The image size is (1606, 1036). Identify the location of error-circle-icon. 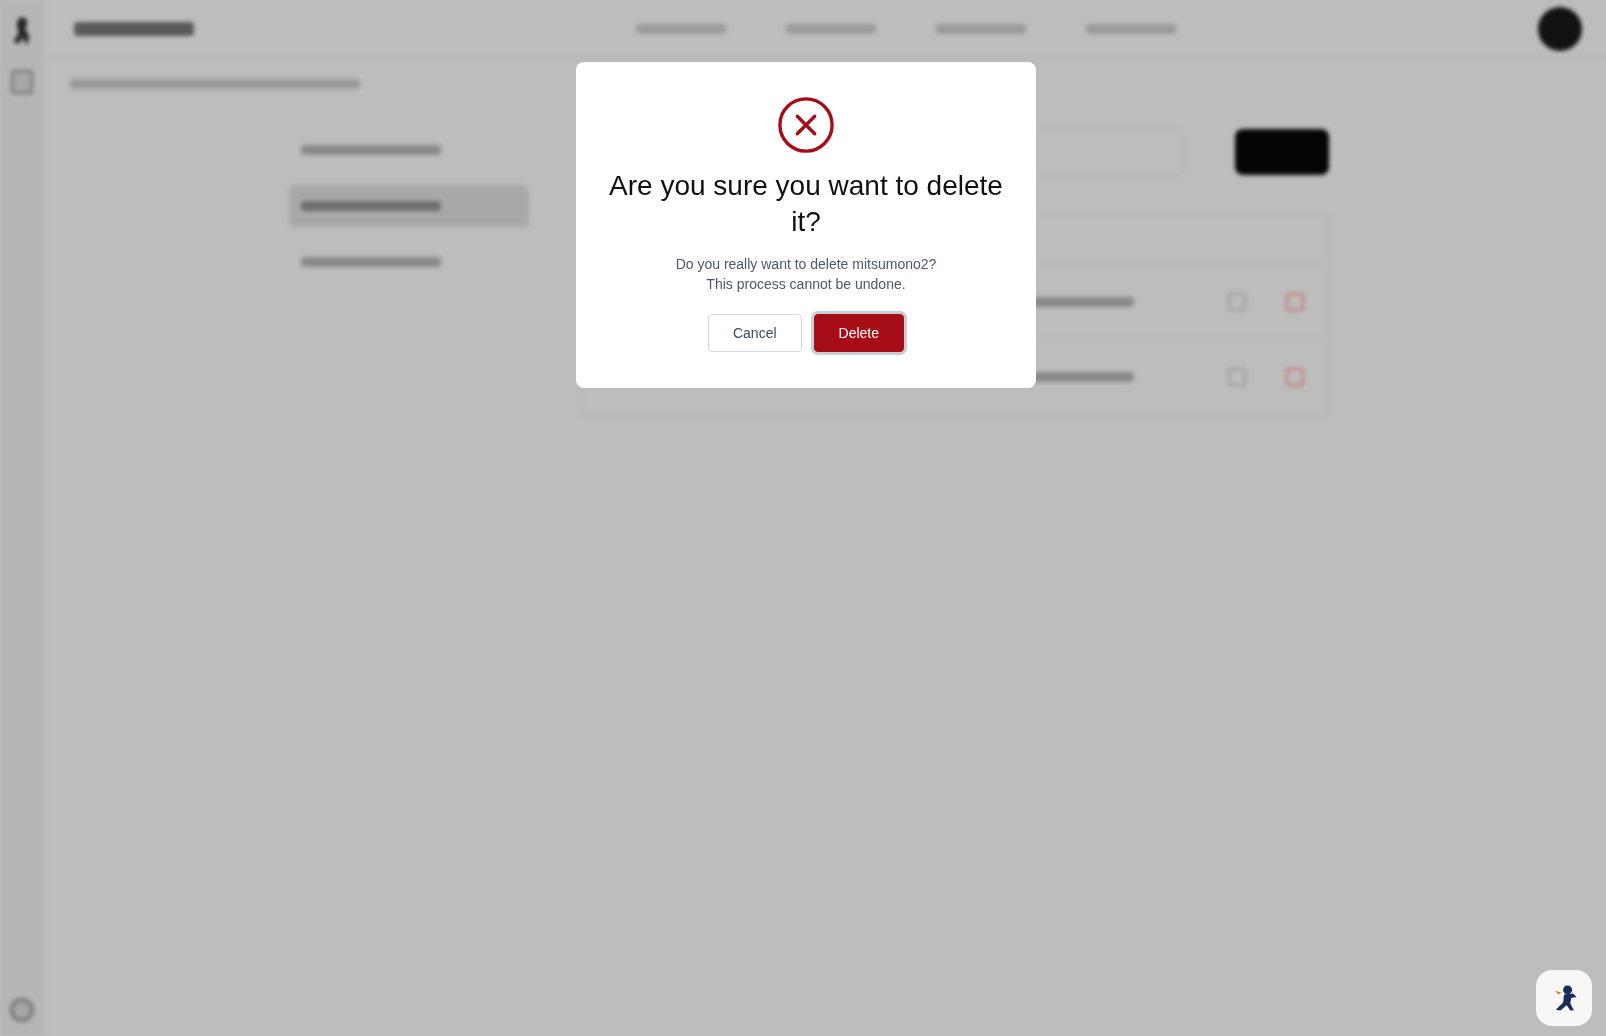
(806, 125).